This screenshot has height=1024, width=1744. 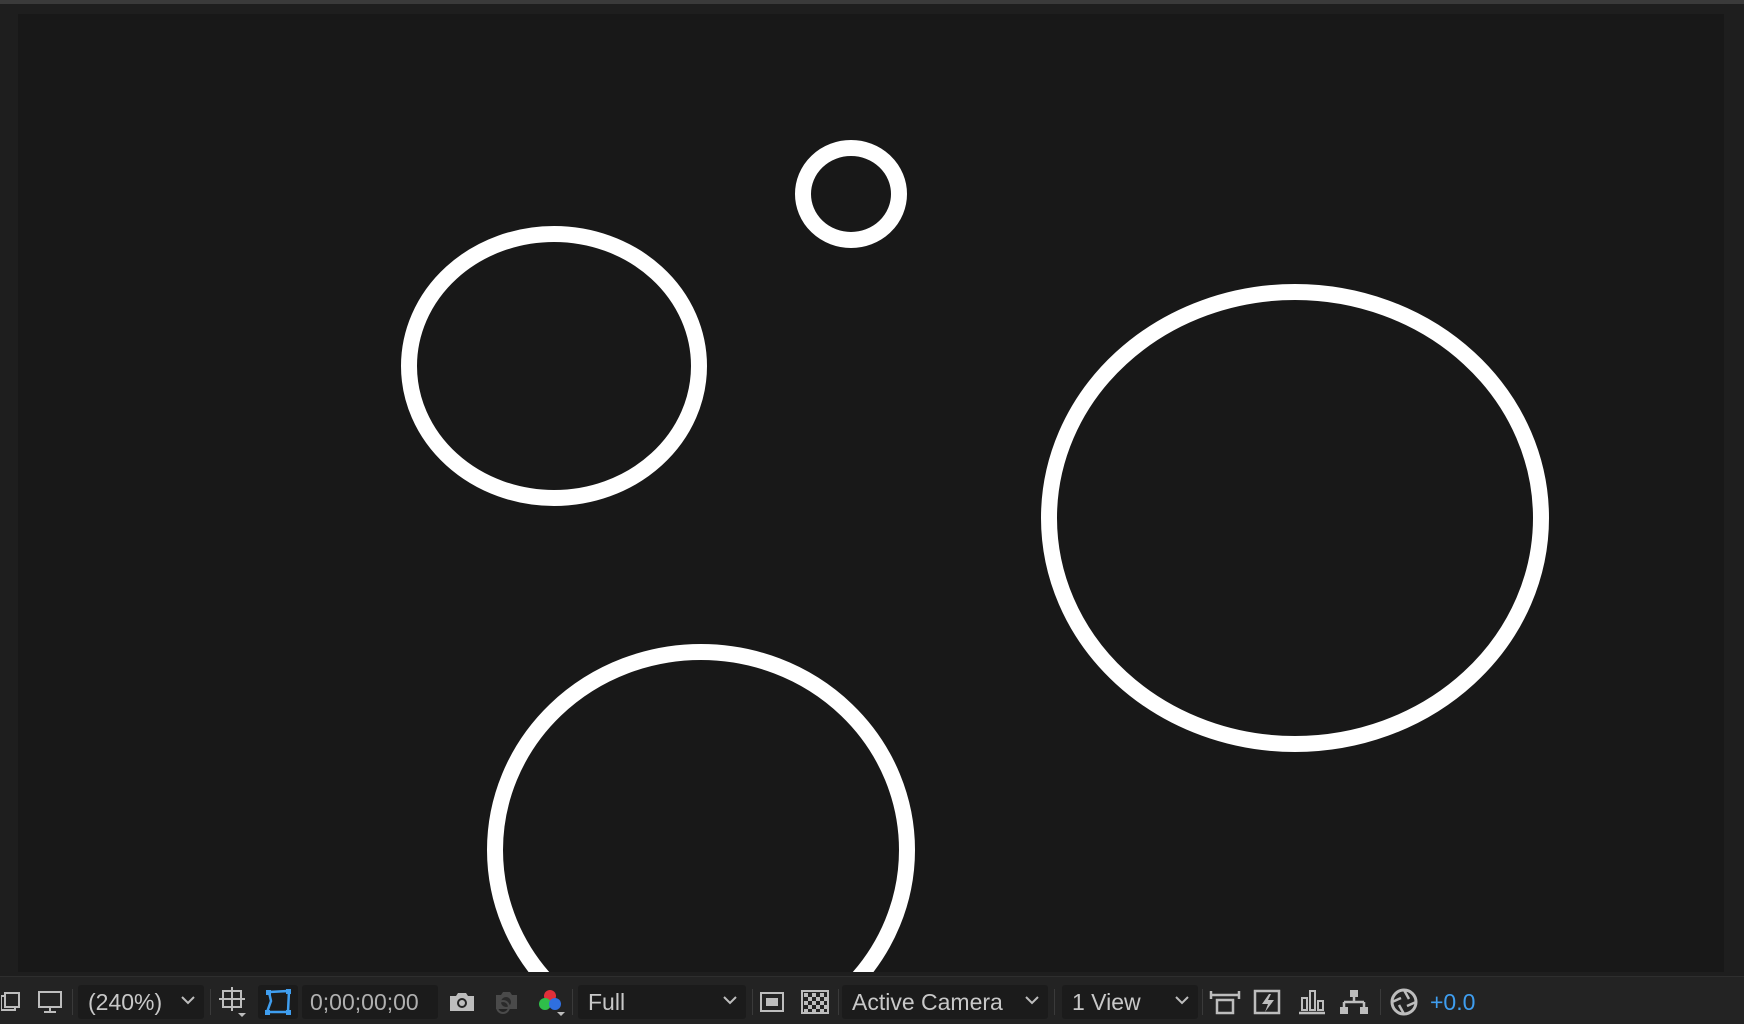 I want to click on timeline-icon, so click(x=1268, y=1002).